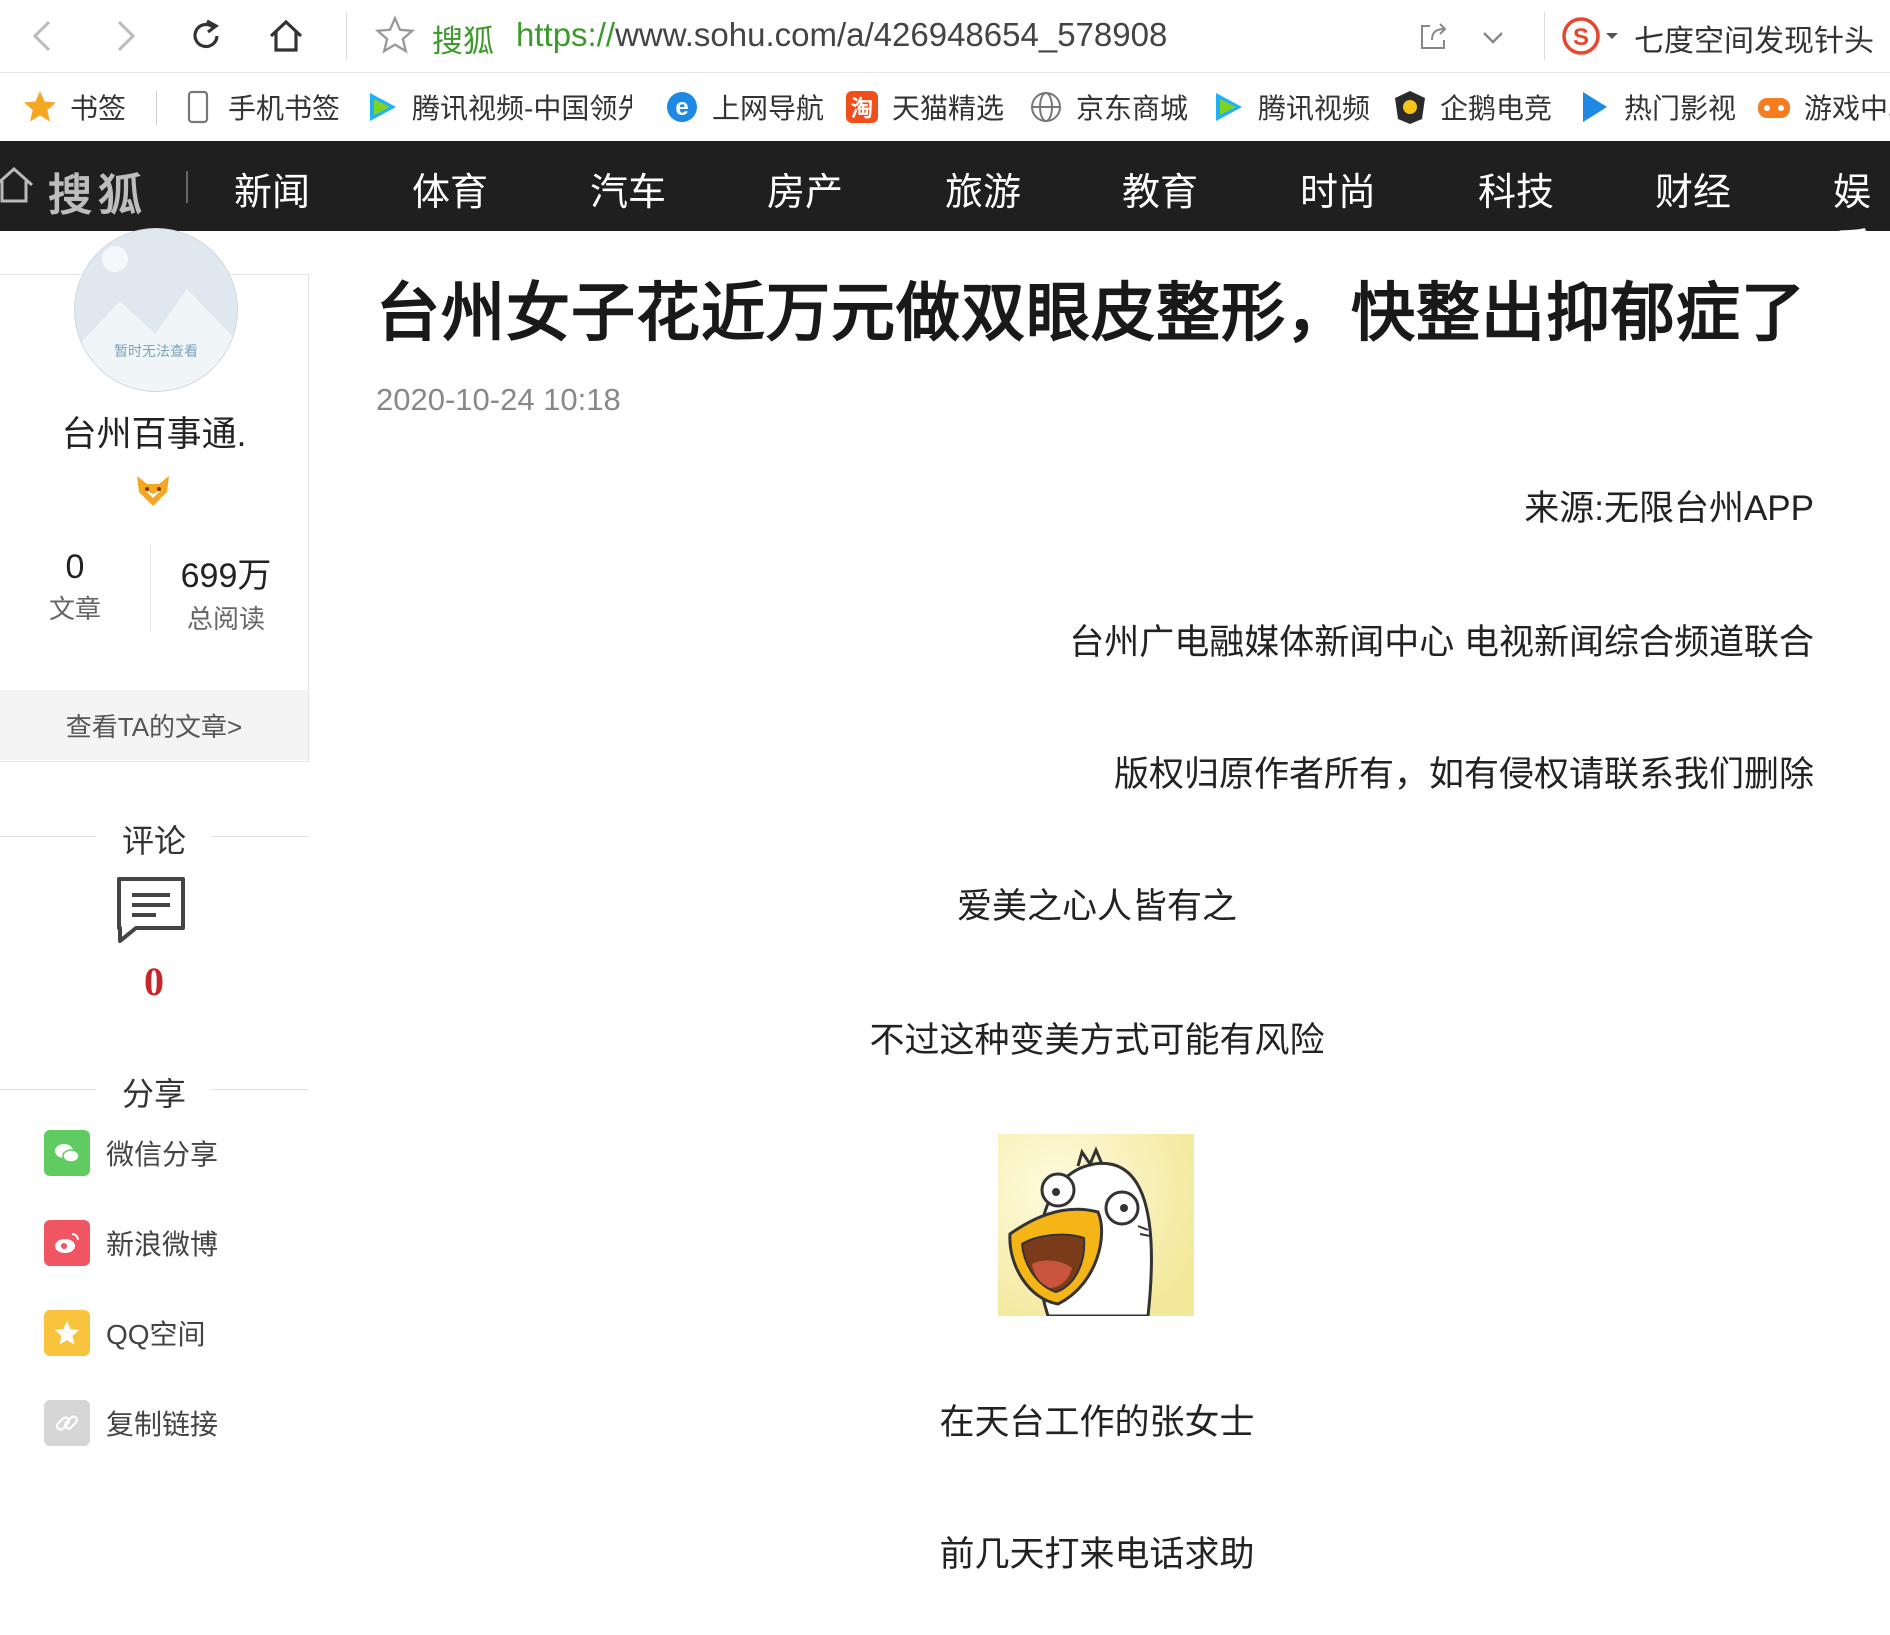 Image resolution: width=1890 pixels, height=1635 pixels. Describe the element at coordinates (162, 1244) in the screenshot. I see `share-label: 新浪微博` at that location.